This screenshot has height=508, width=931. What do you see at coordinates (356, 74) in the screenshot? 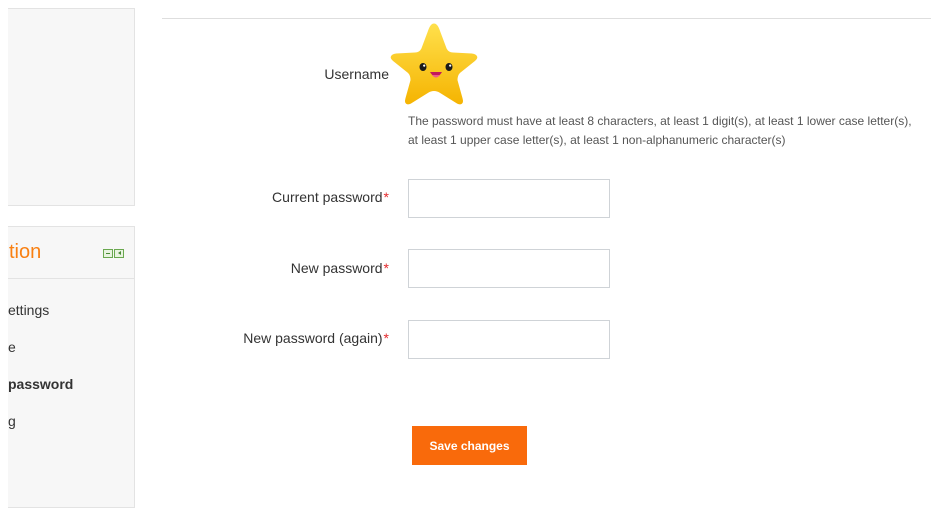
I see `username-label: Username` at bounding box center [356, 74].